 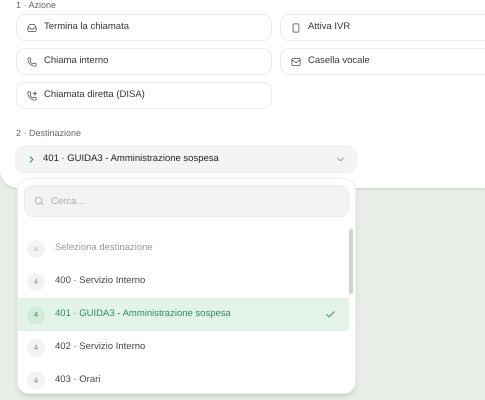 What do you see at coordinates (186, 159) in the screenshot?
I see `destination-select: 401 · GUIDA3 - Amministrazione sospesa` at bounding box center [186, 159].